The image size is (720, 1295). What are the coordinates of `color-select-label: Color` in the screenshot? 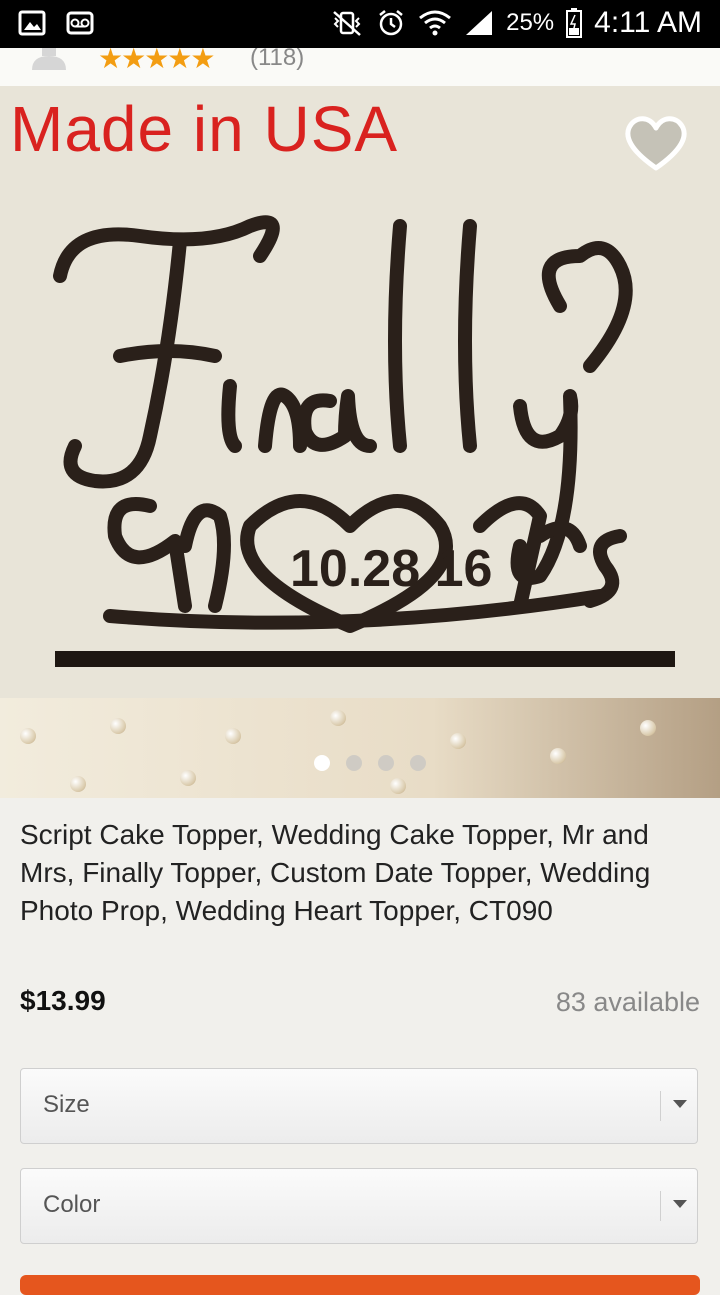 It's located at (72, 1204).